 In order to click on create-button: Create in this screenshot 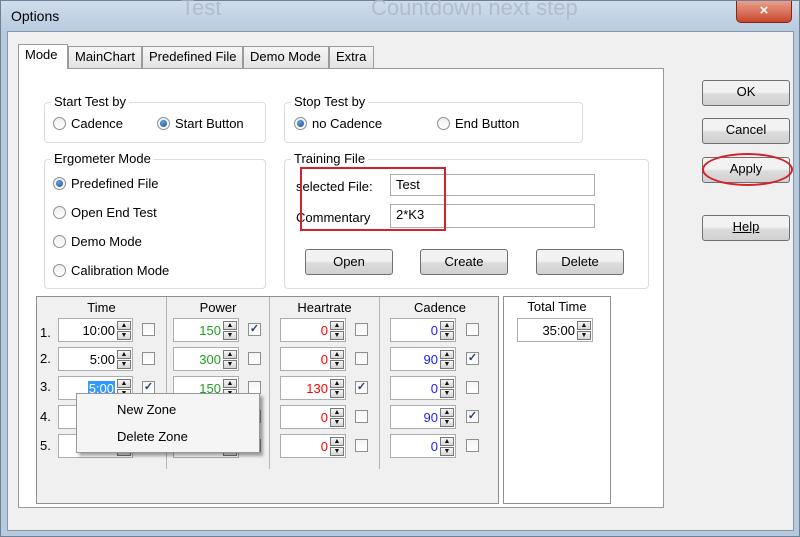, I will do `click(464, 262)`.